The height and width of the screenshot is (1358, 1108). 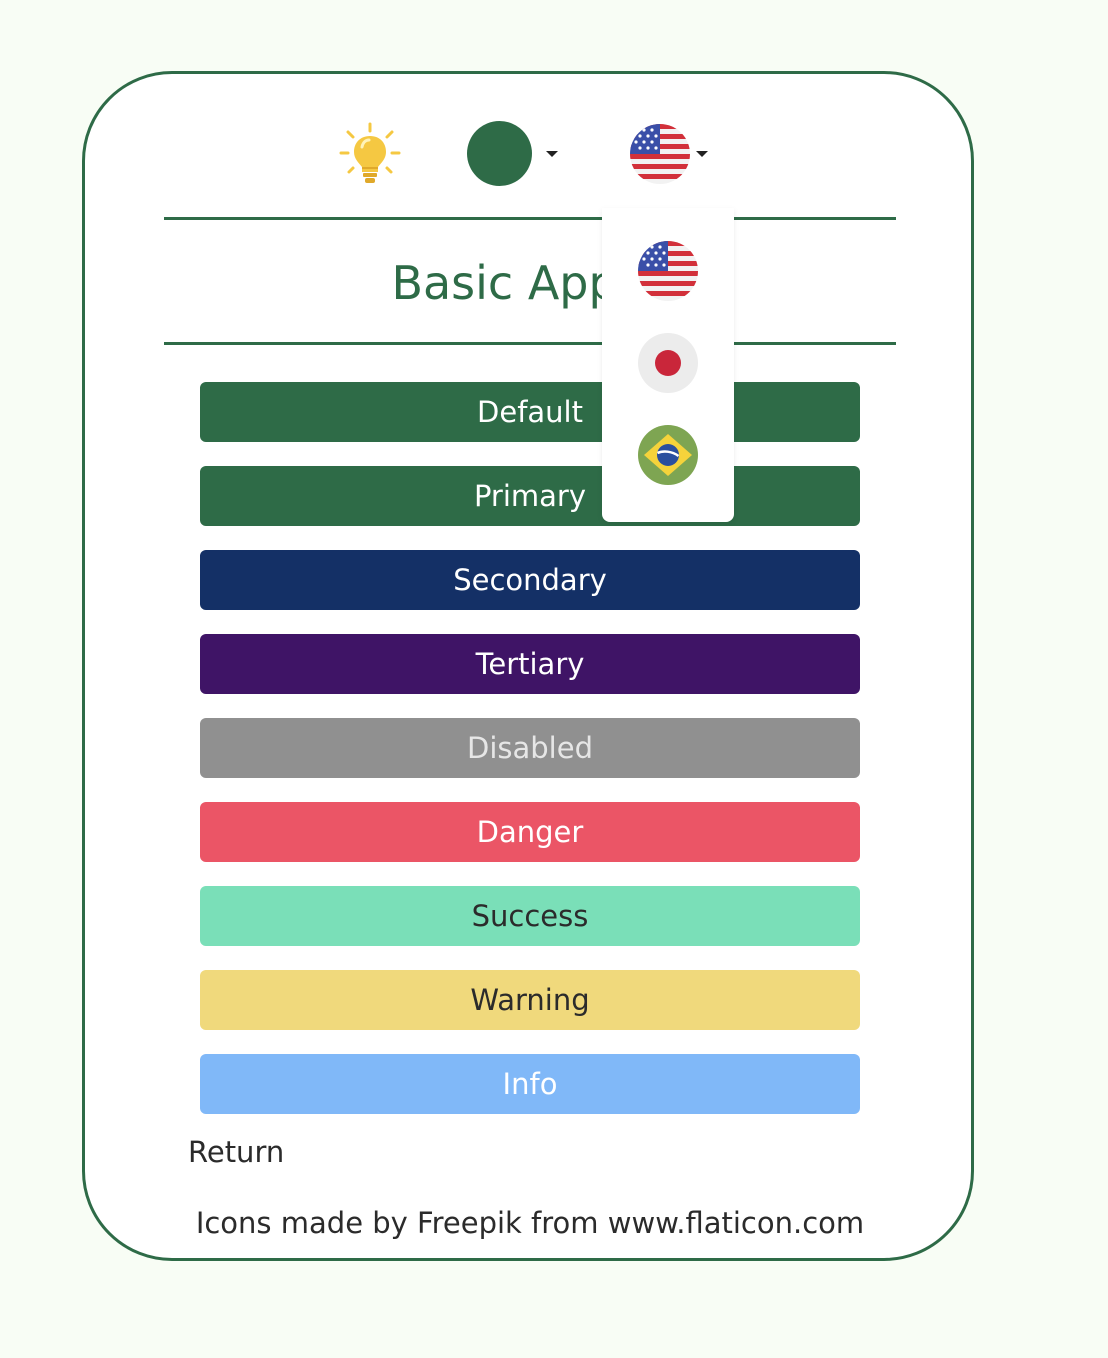 I want to click on brazil-flag-icon, so click(x=668, y=455).